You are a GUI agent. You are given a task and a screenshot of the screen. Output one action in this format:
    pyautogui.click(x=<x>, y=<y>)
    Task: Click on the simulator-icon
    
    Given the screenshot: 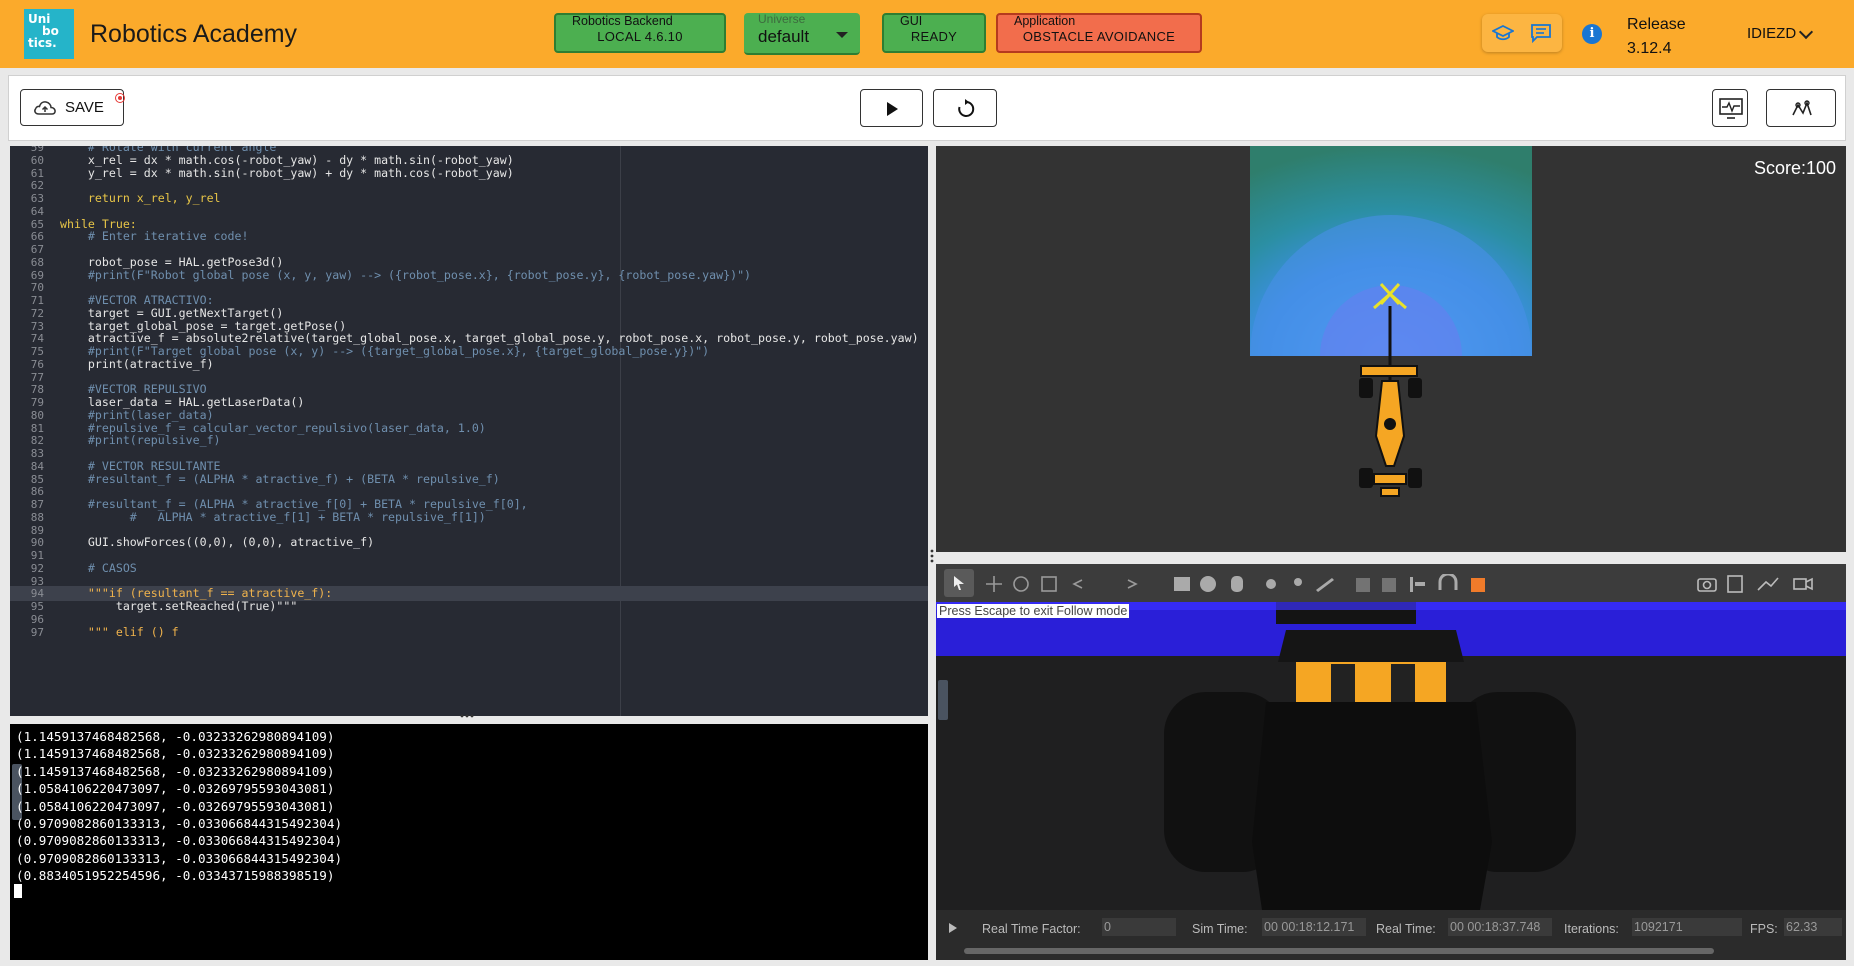 What is the action you would take?
    pyautogui.click(x=1802, y=108)
    